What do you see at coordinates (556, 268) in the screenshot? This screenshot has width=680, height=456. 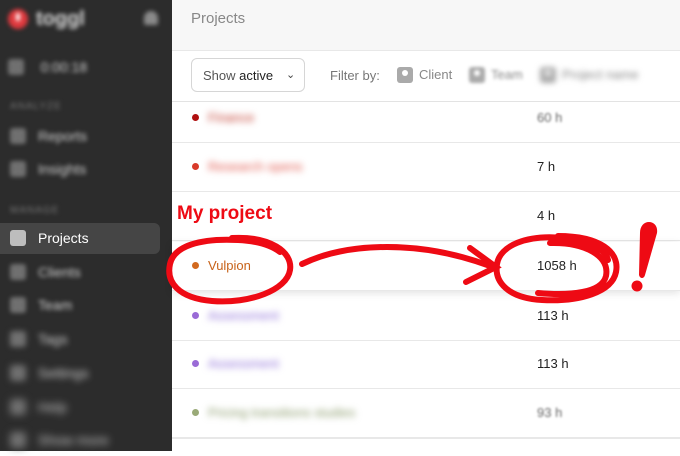 I see `hours-highlight-circle` at bounding box center [556, 268].